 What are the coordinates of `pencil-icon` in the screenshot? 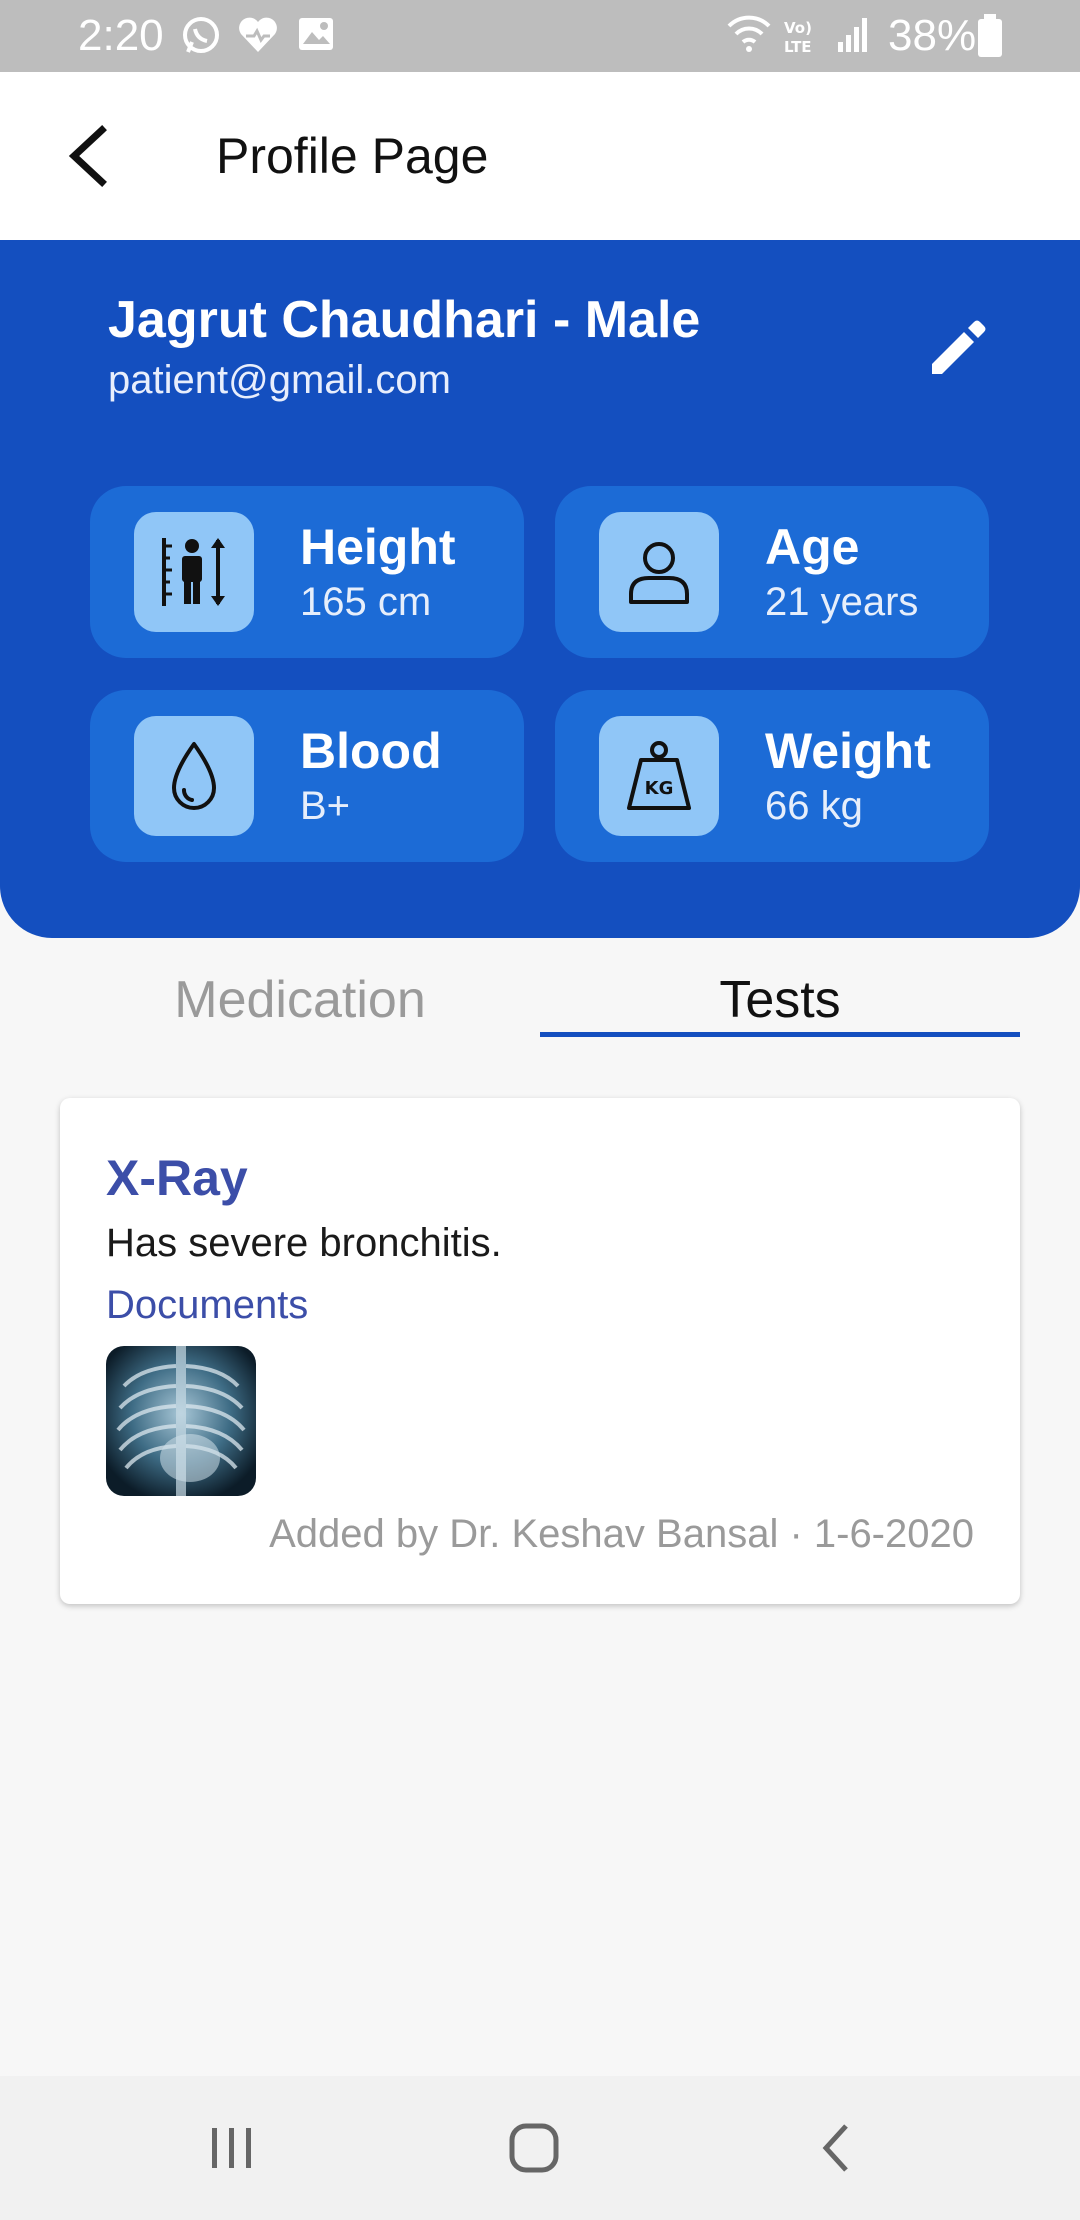 It's located at (959, 347).